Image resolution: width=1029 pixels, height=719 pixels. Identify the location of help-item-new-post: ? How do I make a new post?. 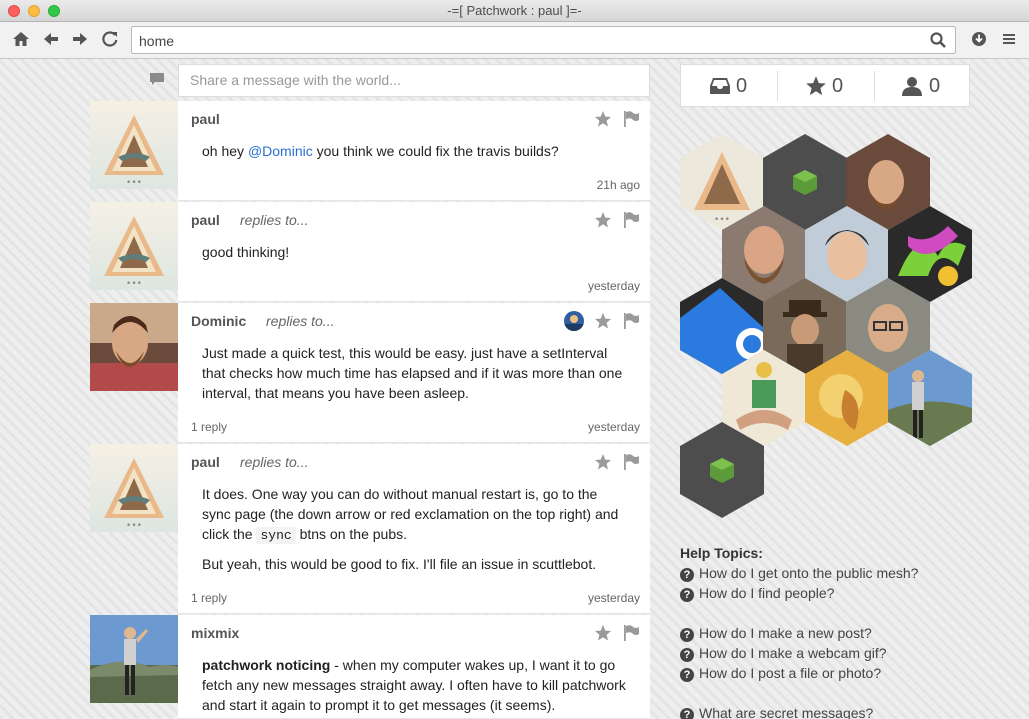
(776, 633).